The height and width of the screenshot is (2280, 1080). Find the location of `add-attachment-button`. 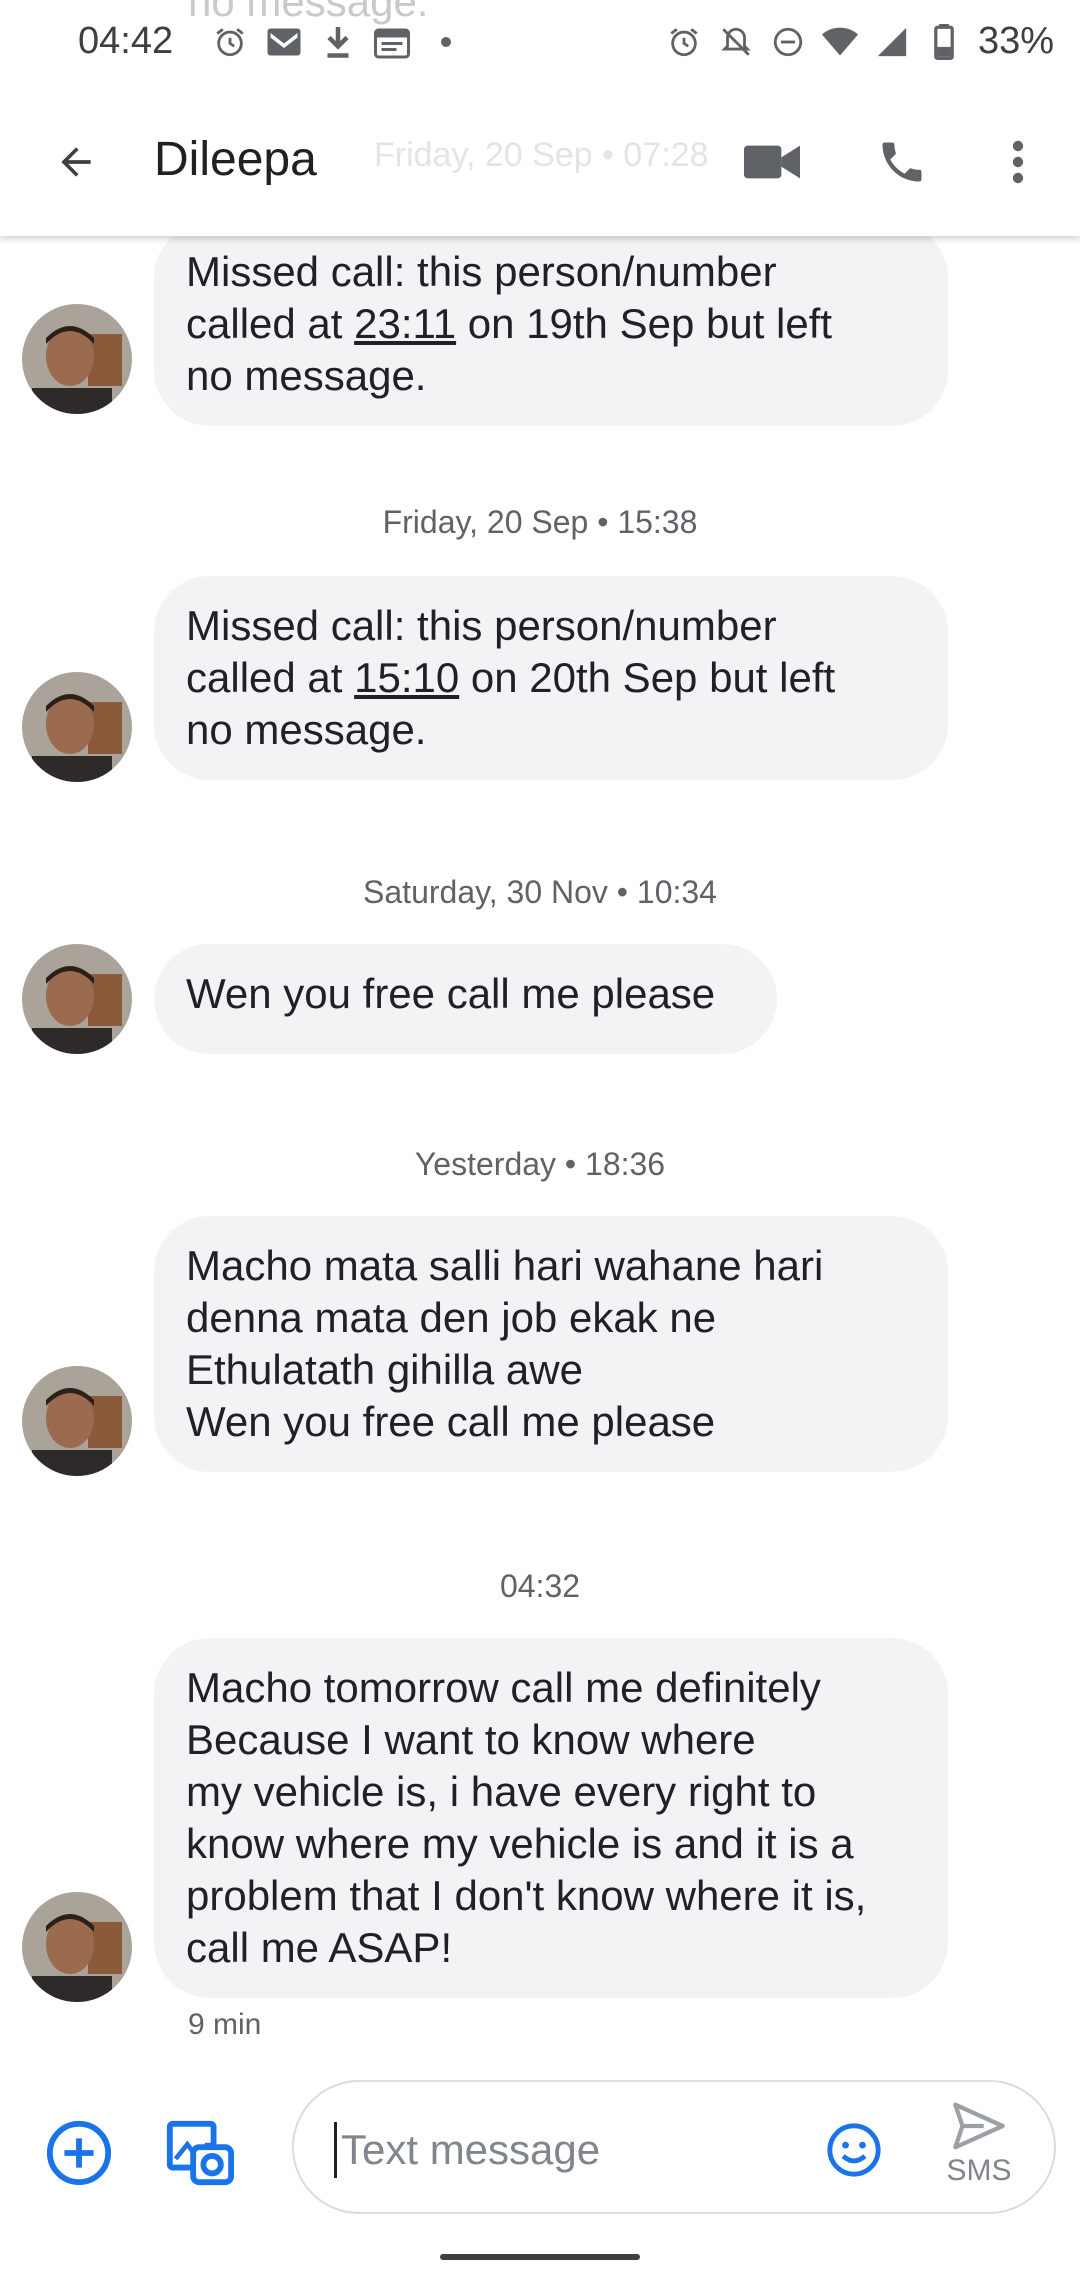

add-attachment-button is located at coordinates (79, 2153).